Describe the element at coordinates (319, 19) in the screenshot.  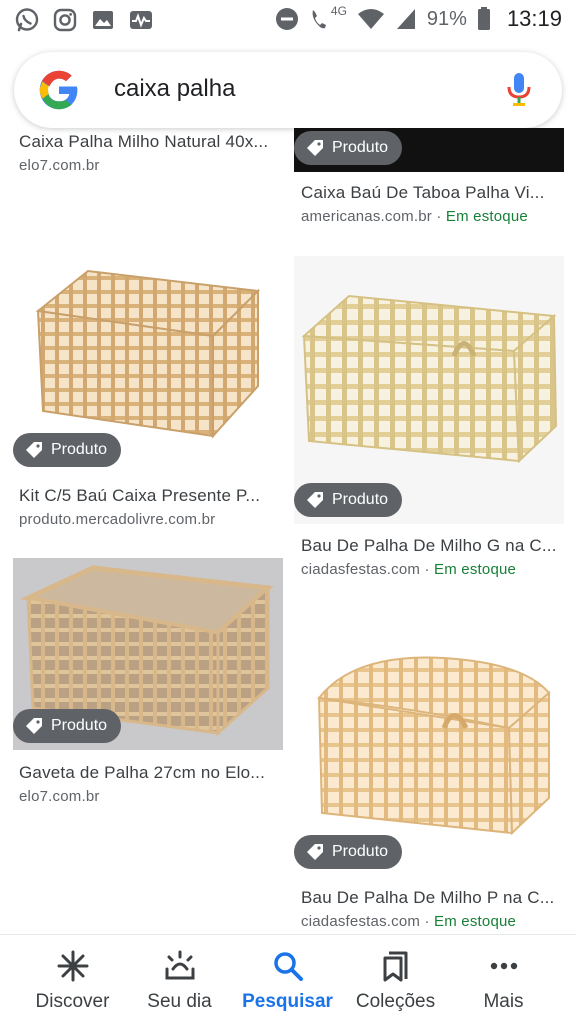
I see `wifi-call-icon` at that location.